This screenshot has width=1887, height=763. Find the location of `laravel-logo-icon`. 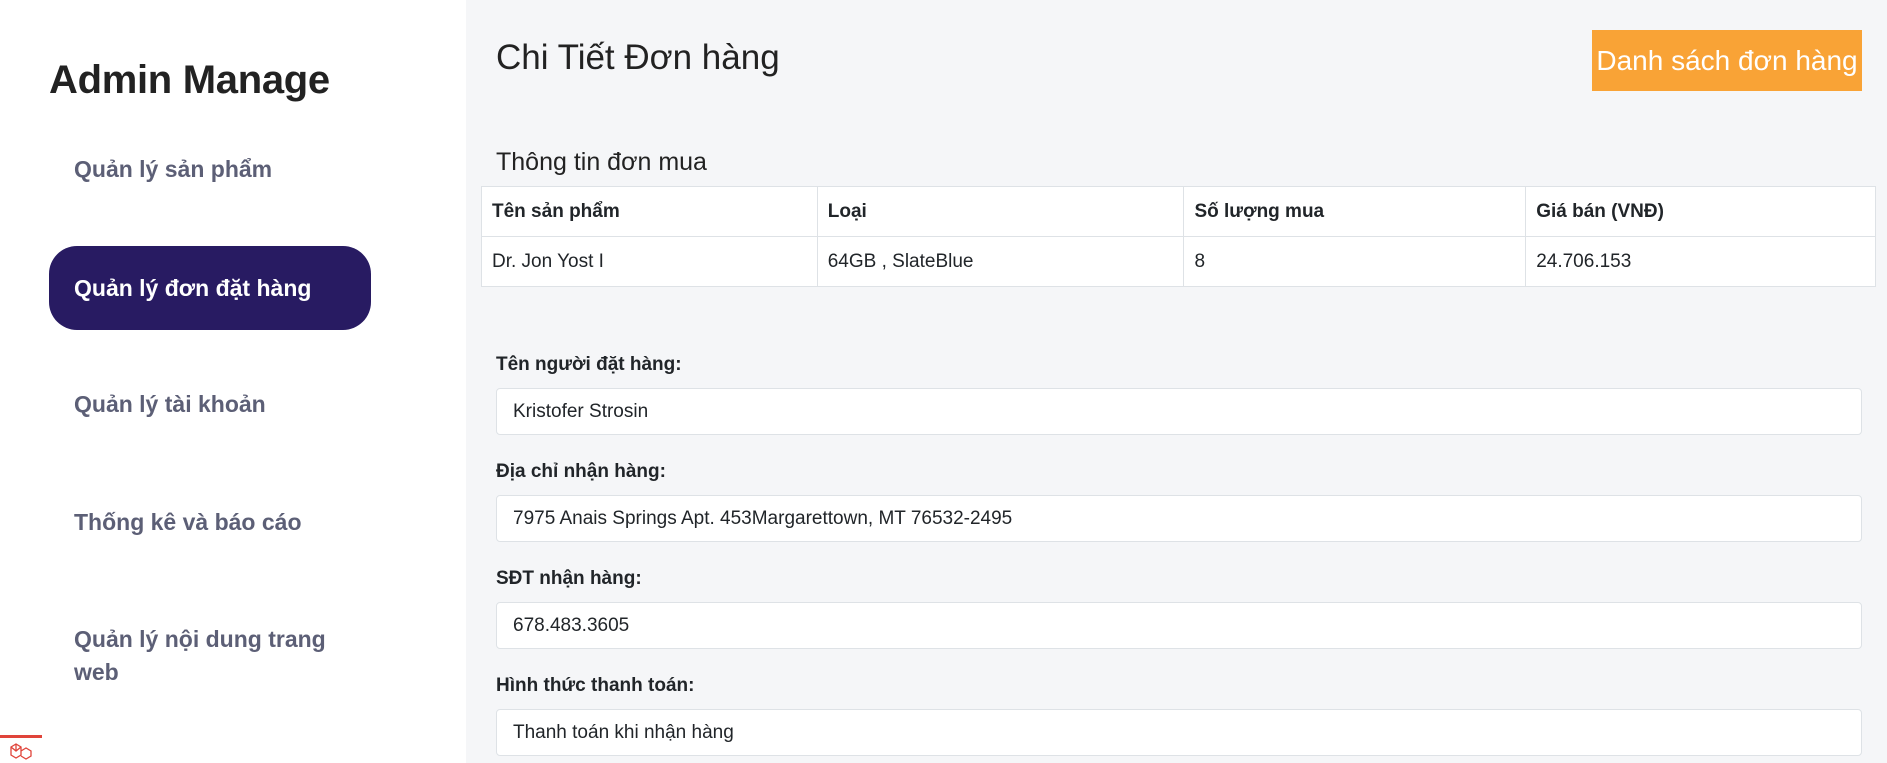

laravel-logo-icon is located at coordinates (21, 749).